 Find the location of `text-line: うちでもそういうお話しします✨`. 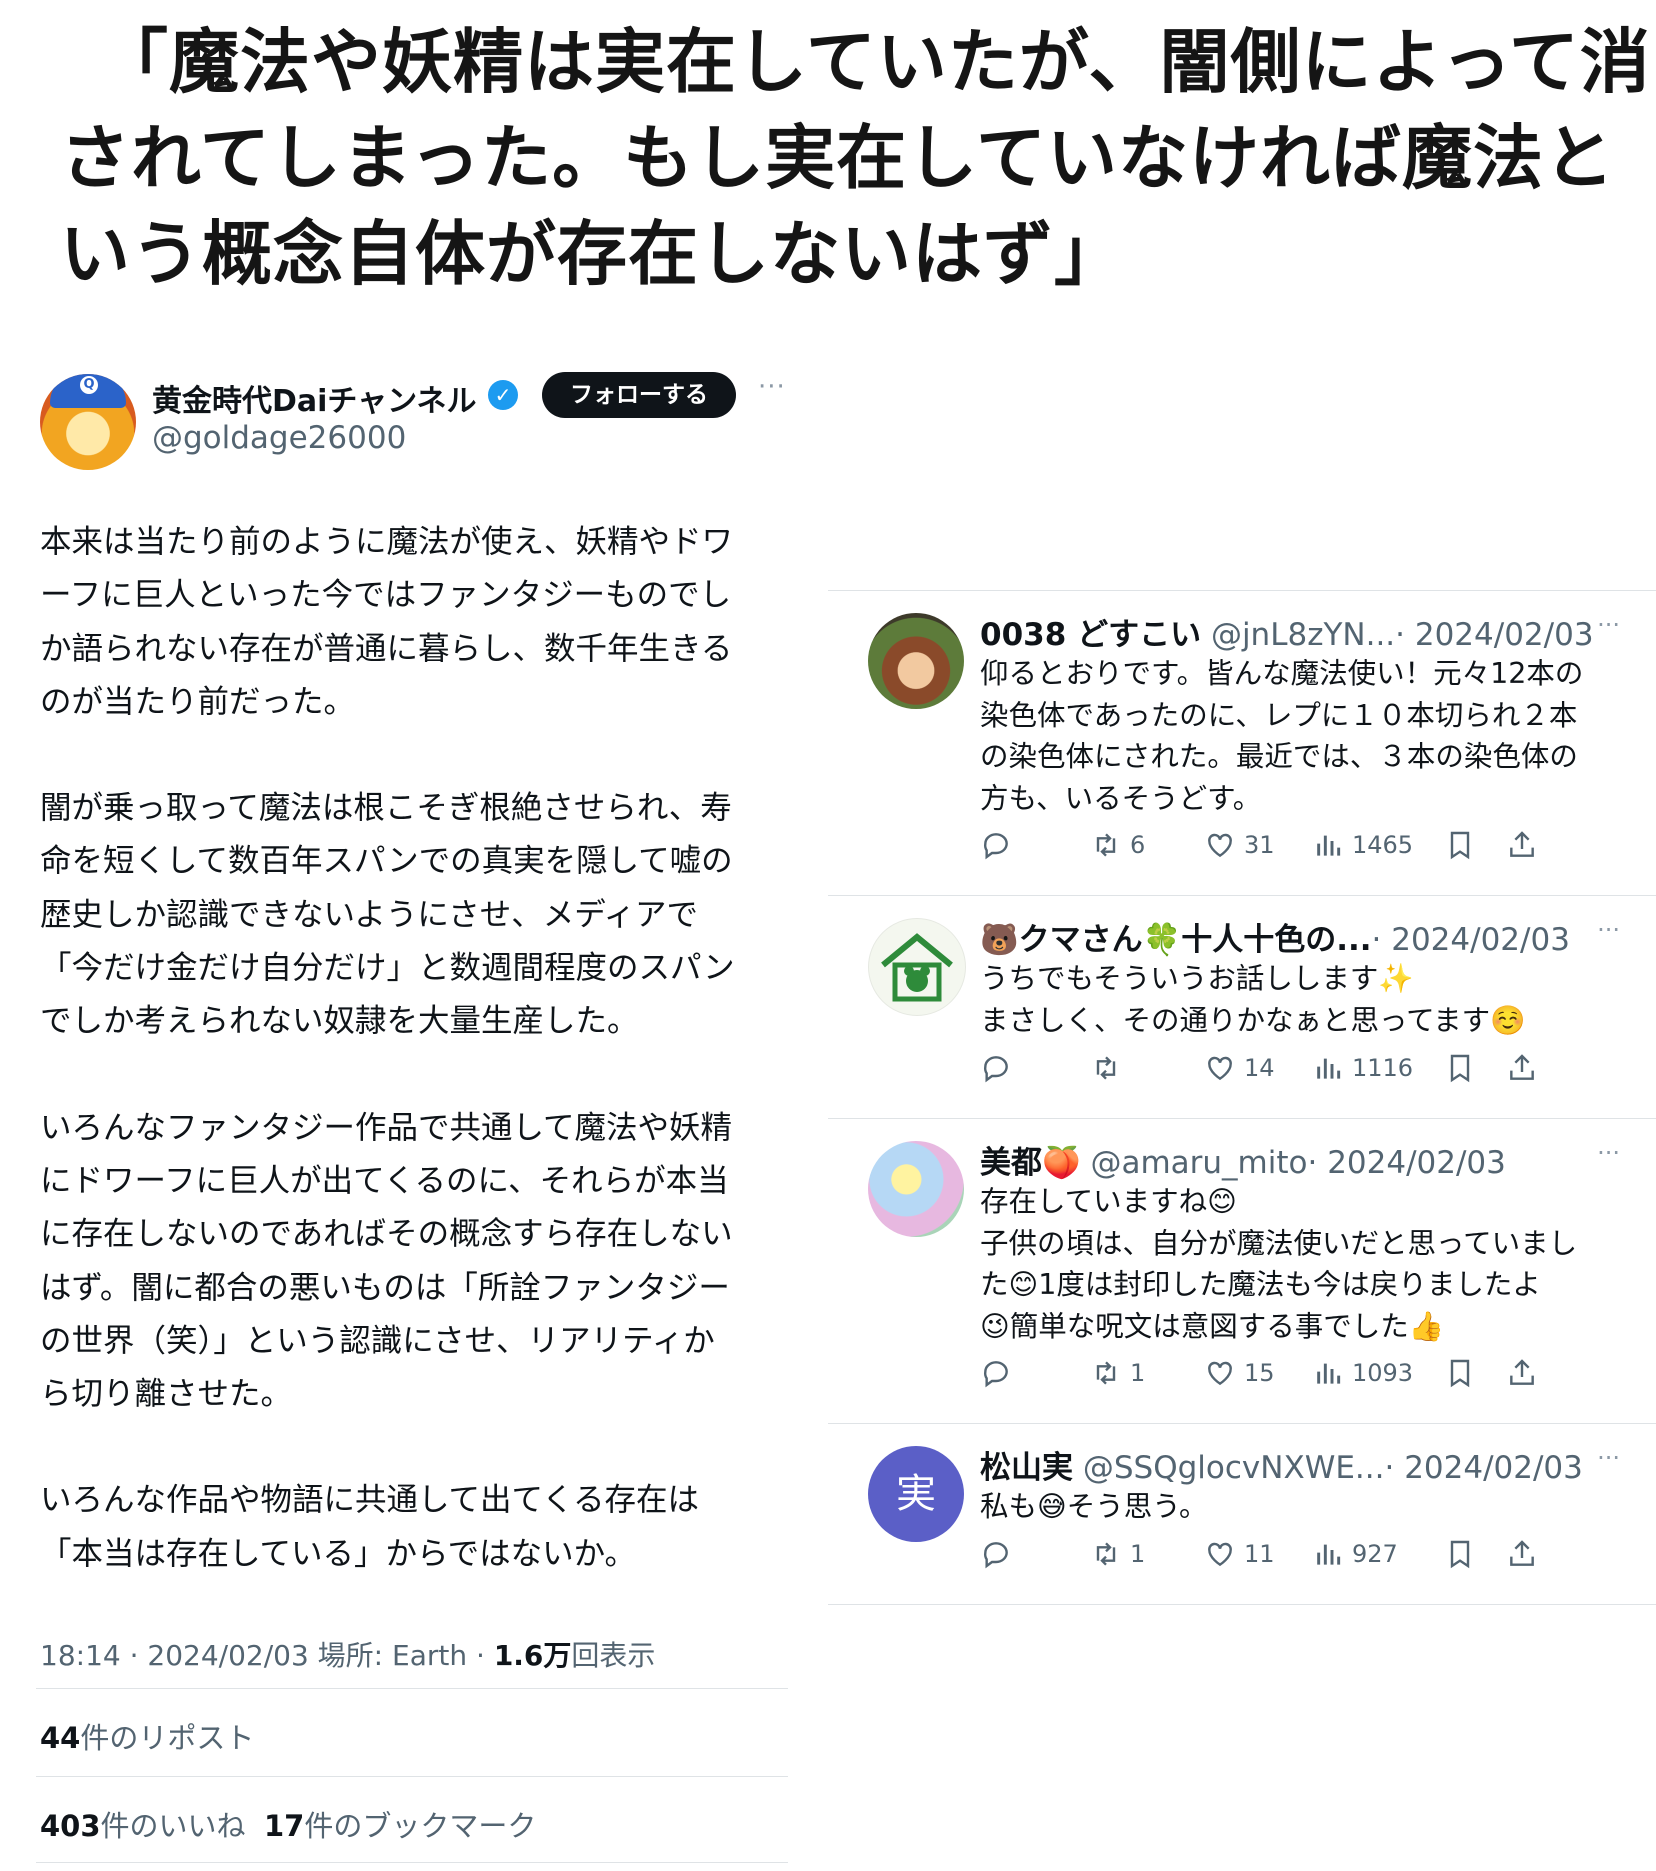

text-line: うちでもそういうお話しします✨ is located at coordinates (1197, 978).